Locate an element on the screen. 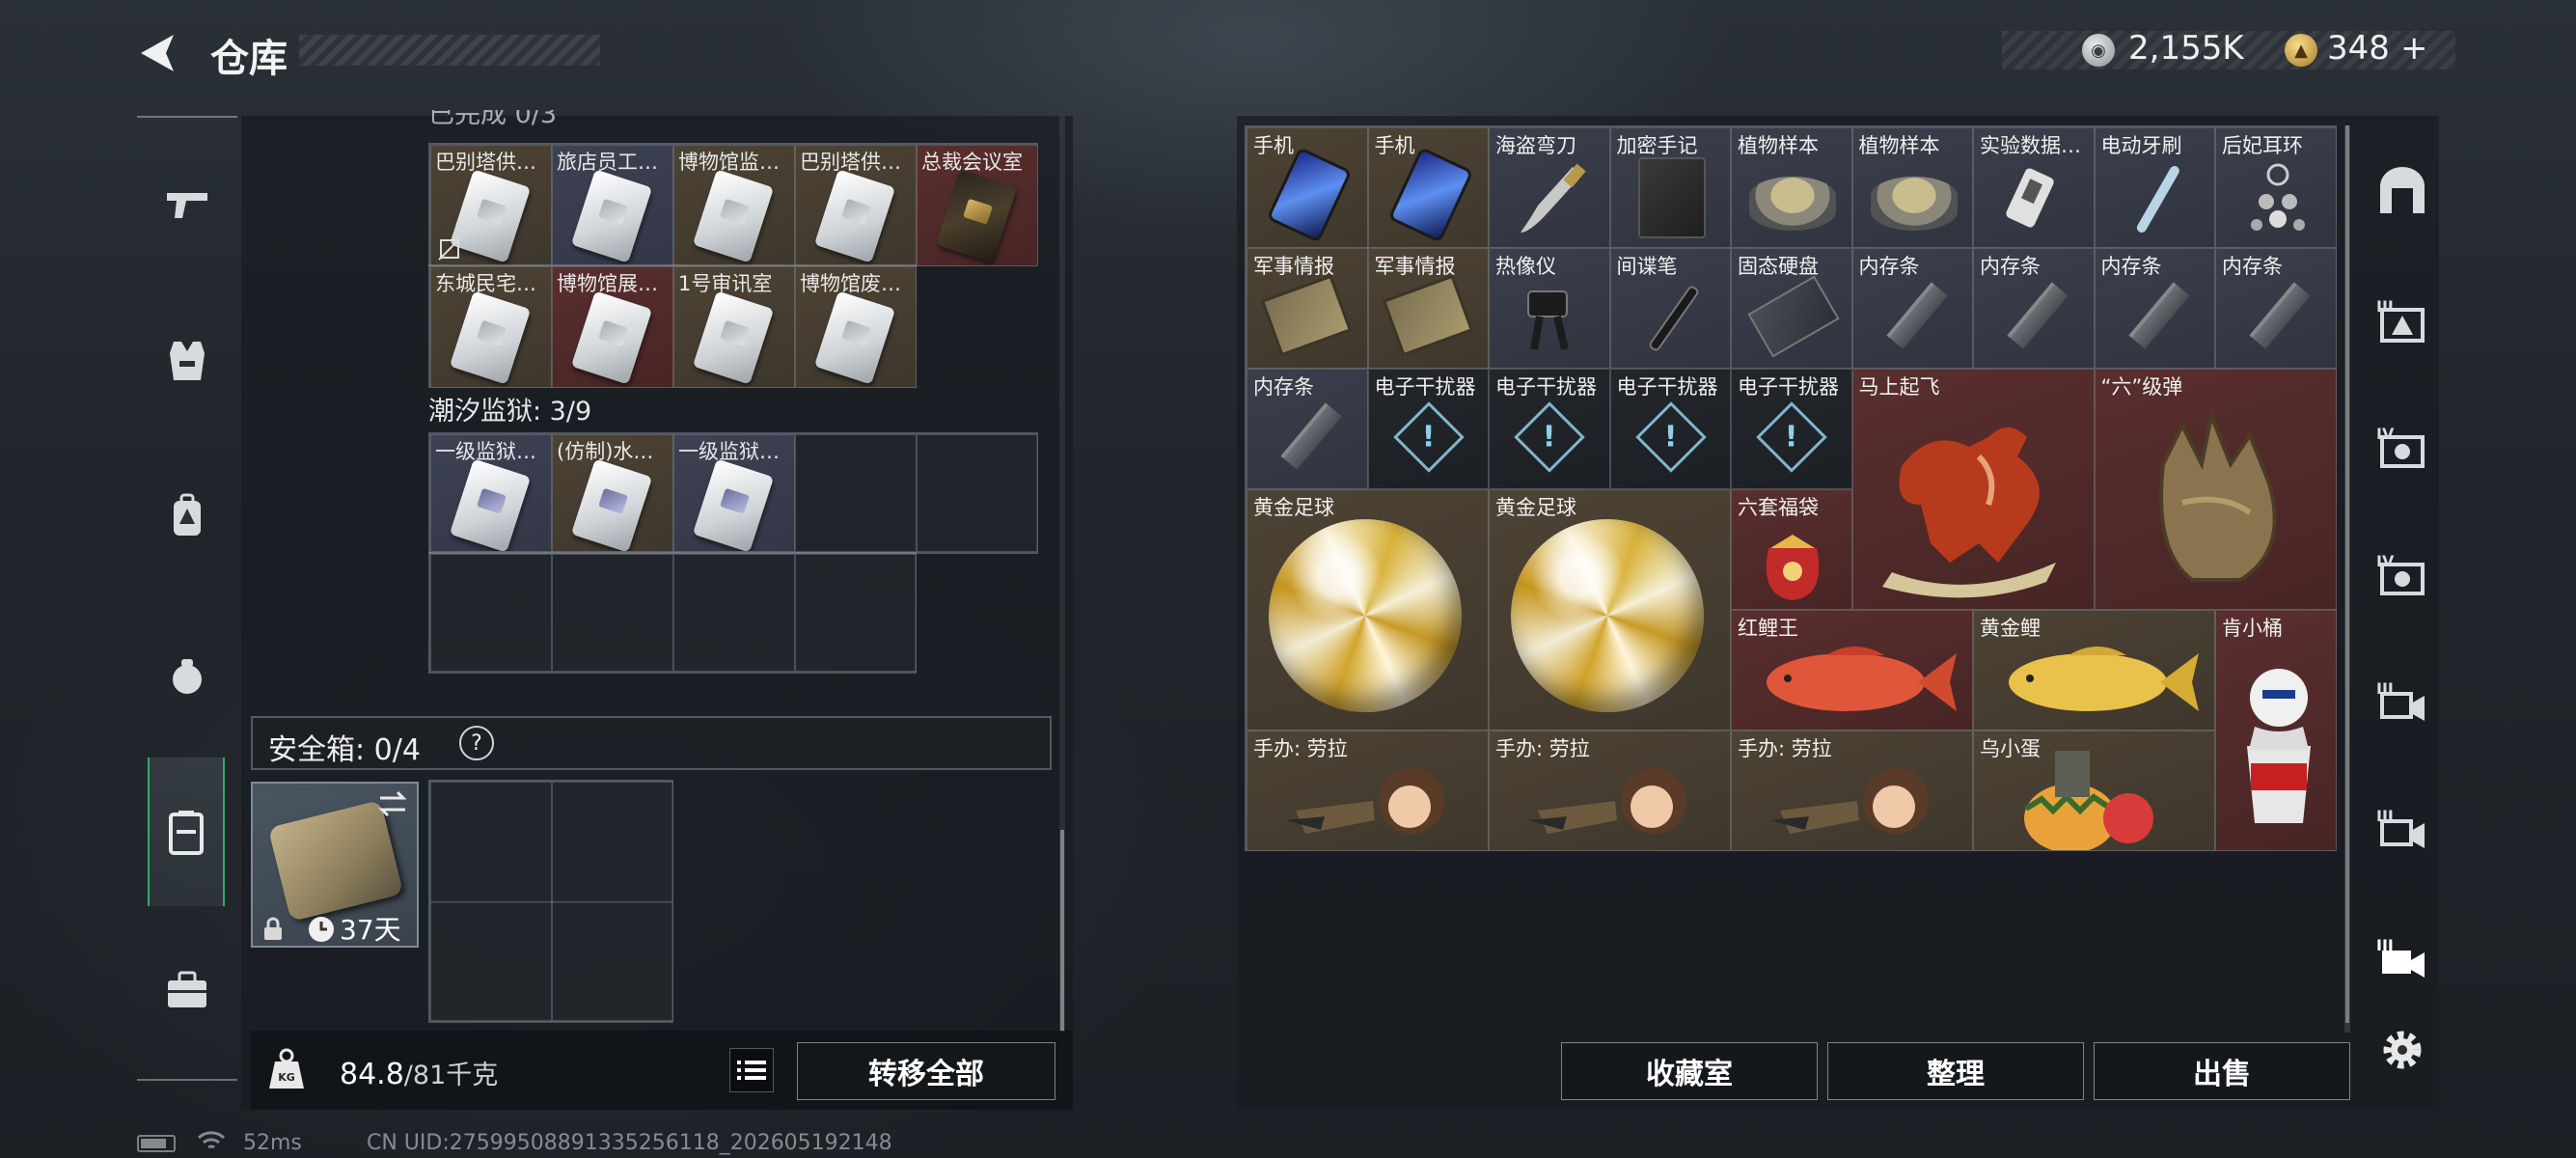 The image size is (2576, 1158). weight-capacity: /81千克 is located at coordinates (451, 1075).